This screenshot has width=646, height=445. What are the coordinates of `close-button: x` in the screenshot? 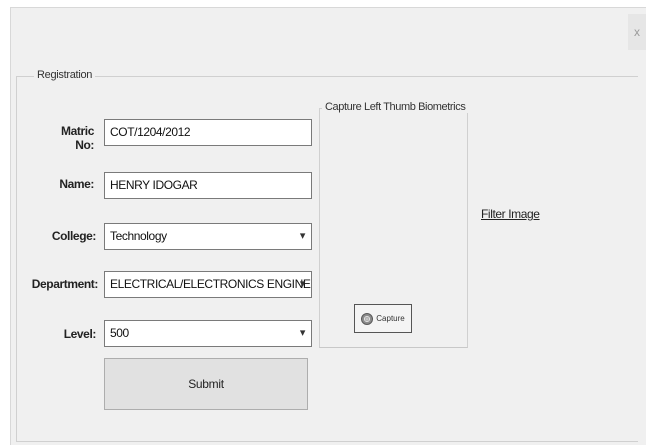 It's located at (637, 32).